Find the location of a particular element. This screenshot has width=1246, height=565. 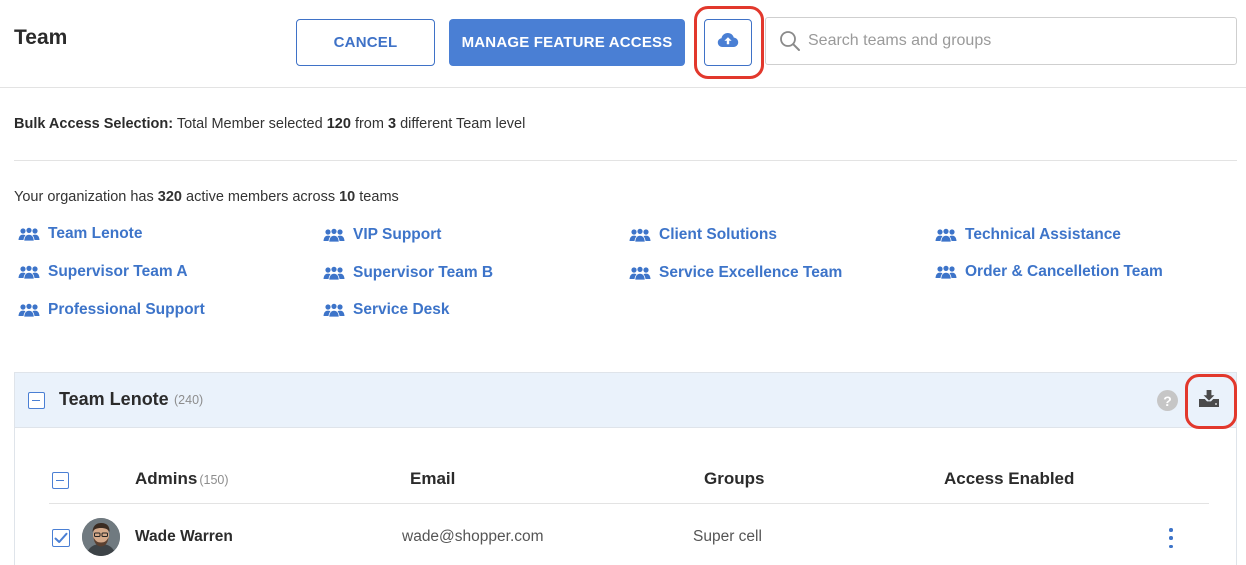

team-link-label: Professional Support is located at coordinates (126, 309).